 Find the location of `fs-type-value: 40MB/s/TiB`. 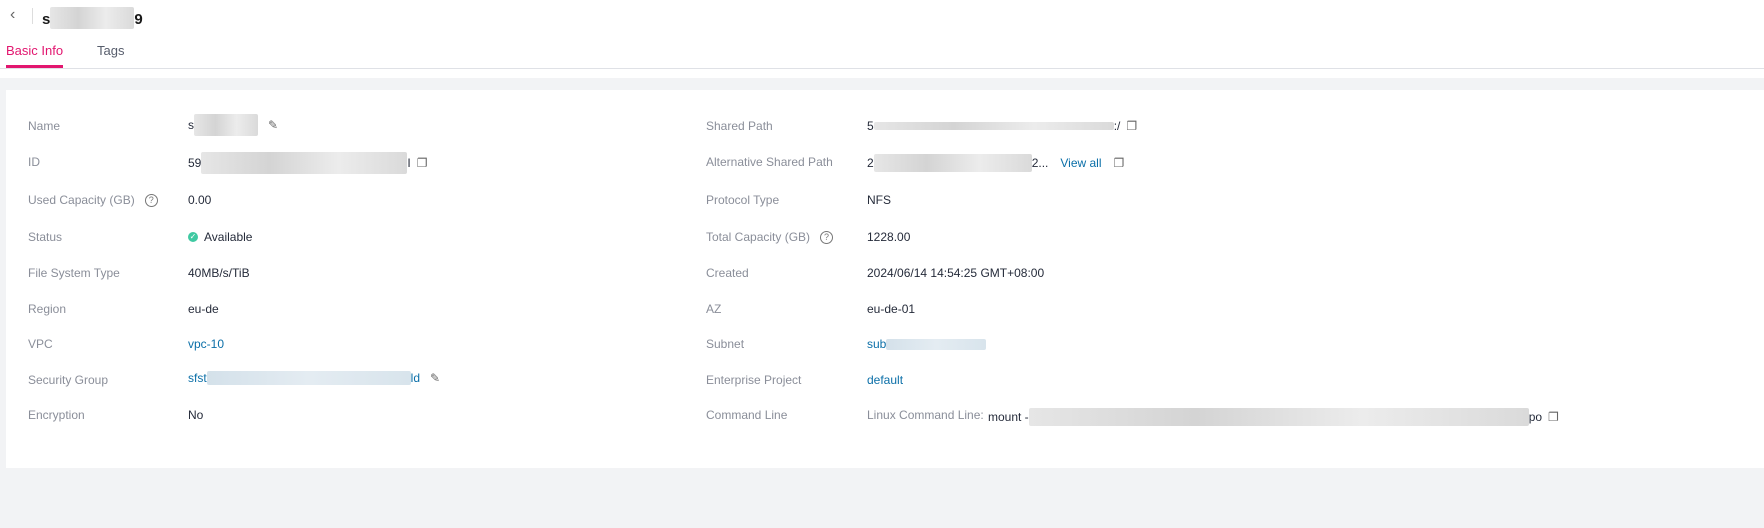

fs-type-value: 40MB/s/TiB is located at coordinates (219, 273).